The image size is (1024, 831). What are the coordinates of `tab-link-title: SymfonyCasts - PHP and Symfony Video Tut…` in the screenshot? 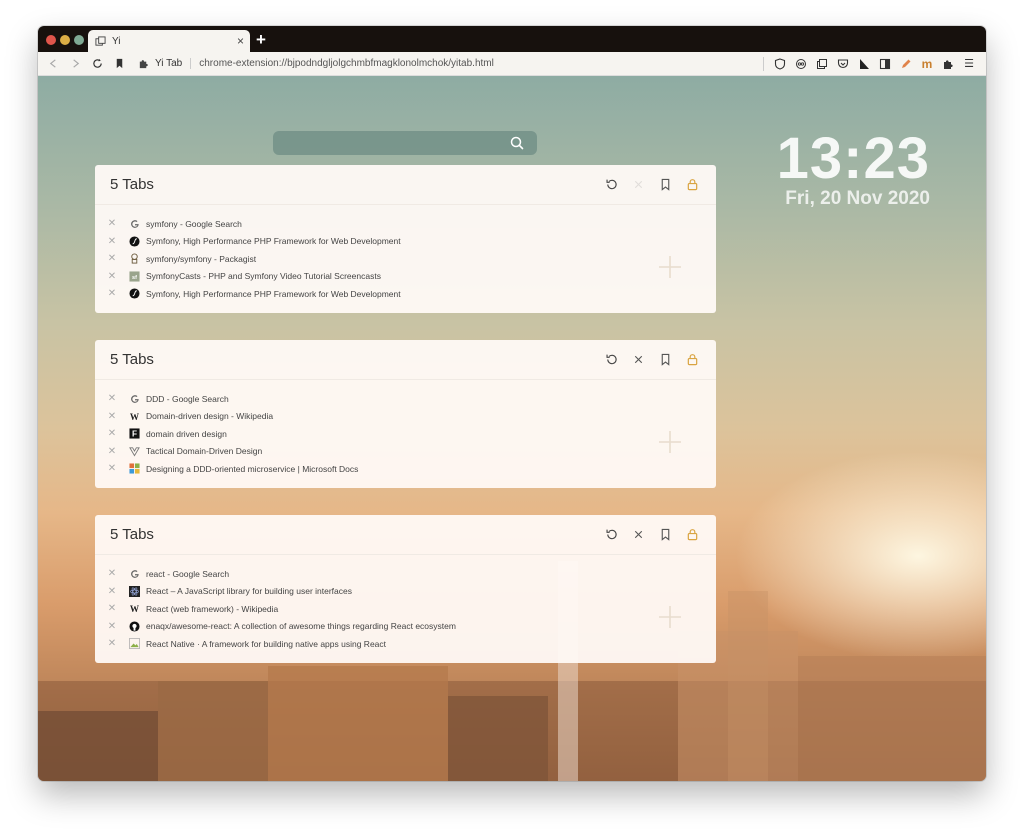 It's located at (263, 276).